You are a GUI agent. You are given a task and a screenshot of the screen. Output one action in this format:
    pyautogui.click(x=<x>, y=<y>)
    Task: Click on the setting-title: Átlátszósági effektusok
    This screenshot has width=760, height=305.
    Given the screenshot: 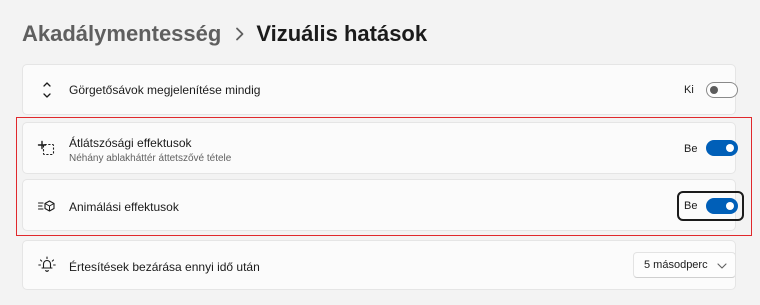 What is the action you would take?
    pyautogui.click(x=130, y=143)
    